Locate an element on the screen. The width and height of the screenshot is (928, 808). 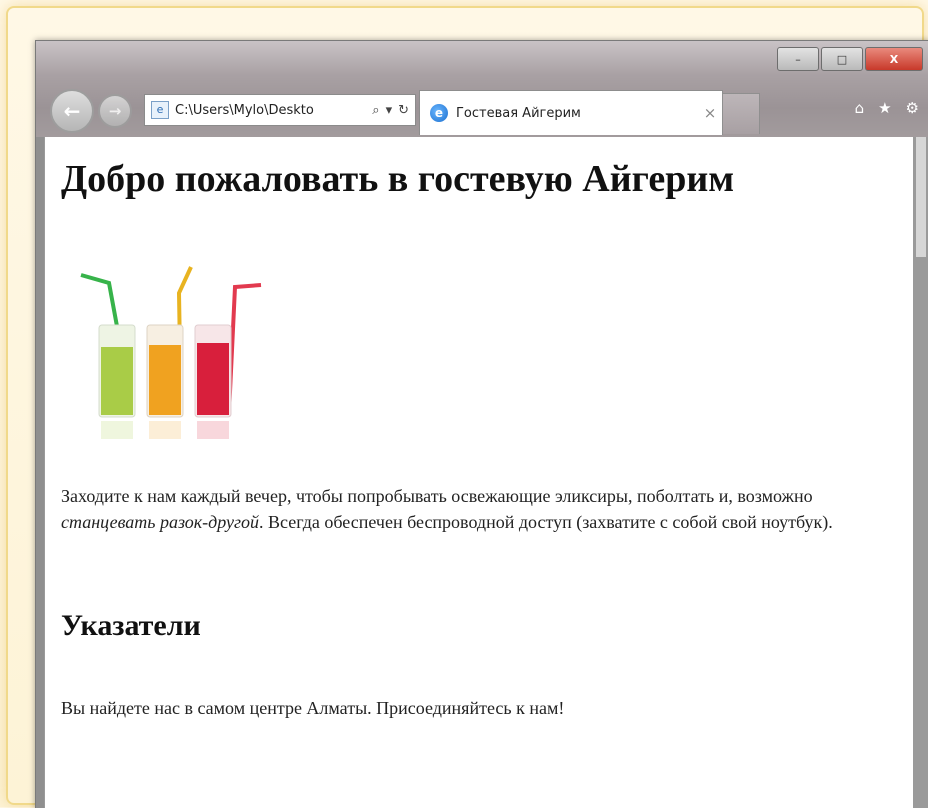
back-button: ← is located at coordinates (72, 111).